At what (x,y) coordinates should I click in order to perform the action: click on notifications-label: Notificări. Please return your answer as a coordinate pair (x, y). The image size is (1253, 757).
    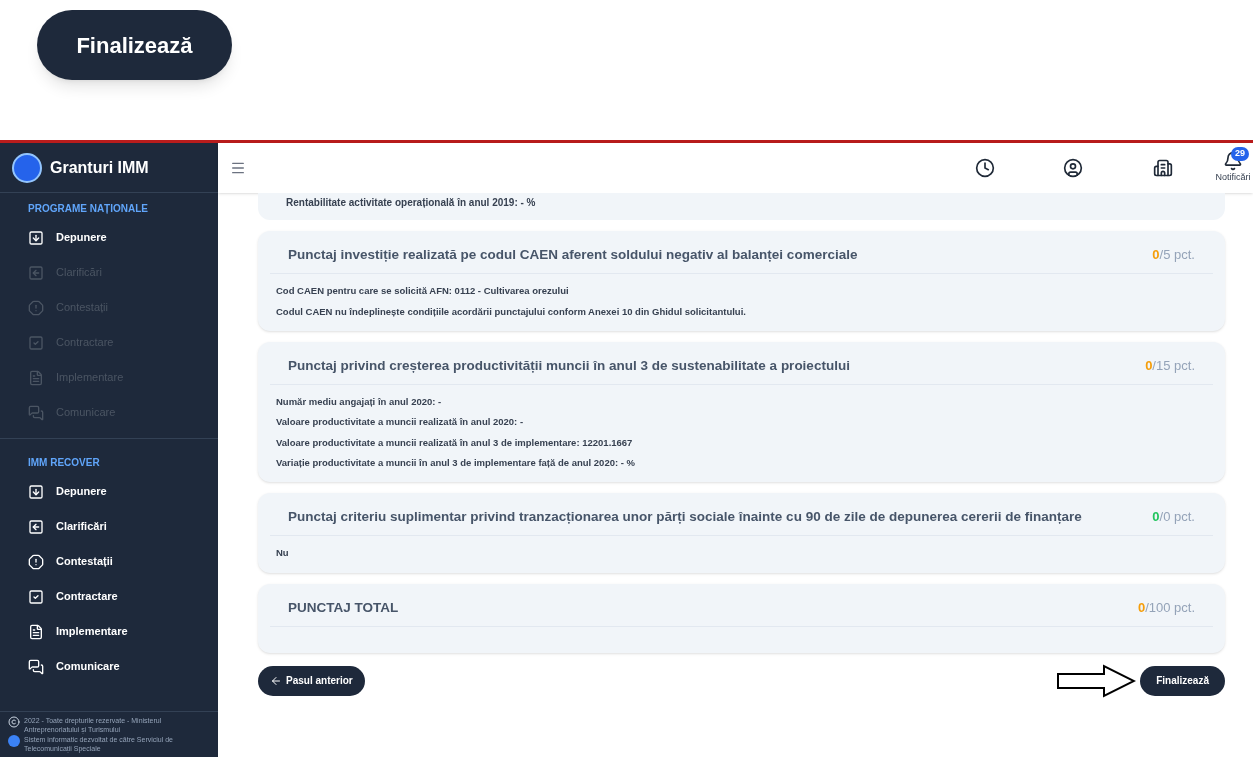
    Looking at the image, I should click on (1233, 178).